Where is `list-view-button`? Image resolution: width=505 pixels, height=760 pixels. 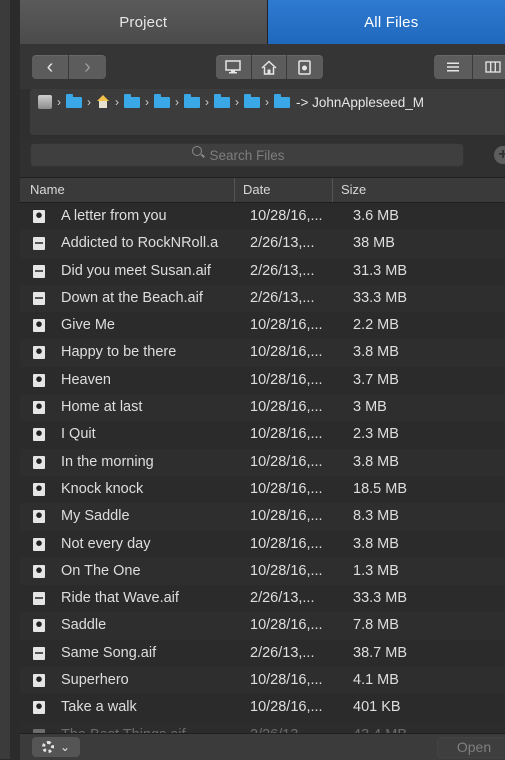
list-view-button is located at coordinates (453, 67).